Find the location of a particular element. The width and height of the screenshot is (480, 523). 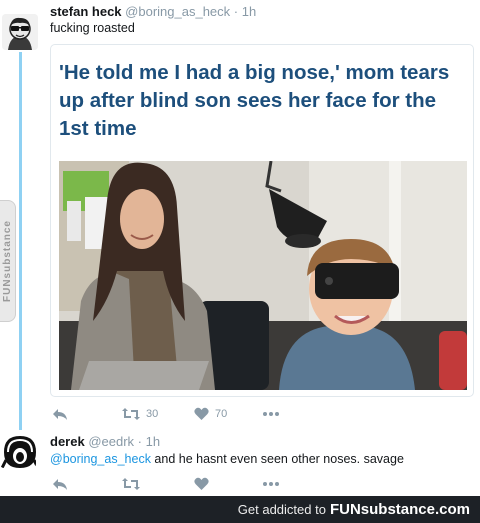

tweet2-timestamp: 1h is located at coordinates (153, 441).